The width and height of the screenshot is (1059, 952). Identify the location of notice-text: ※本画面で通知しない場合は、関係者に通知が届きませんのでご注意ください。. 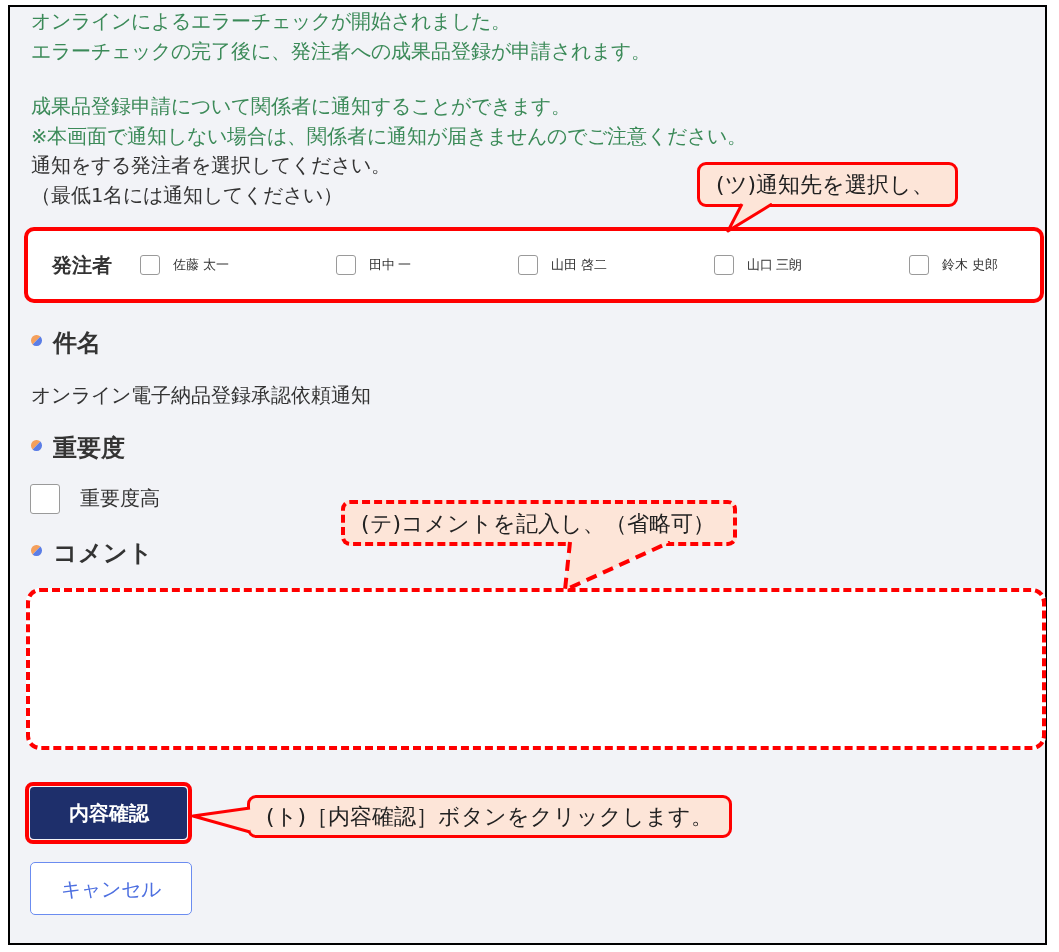
(389, 136).